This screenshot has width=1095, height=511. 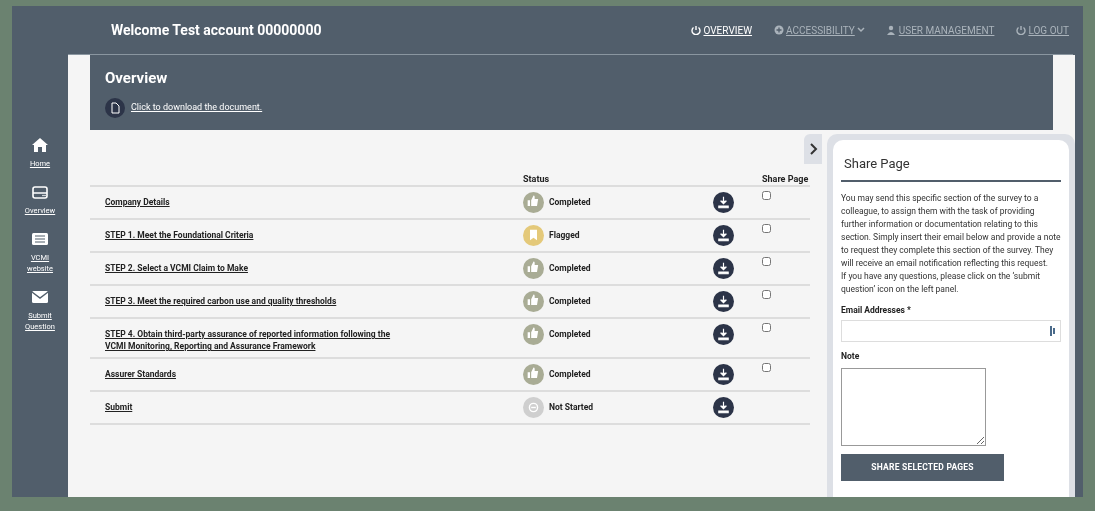 I want to click on mail-icon, so click(x=40, y=297).